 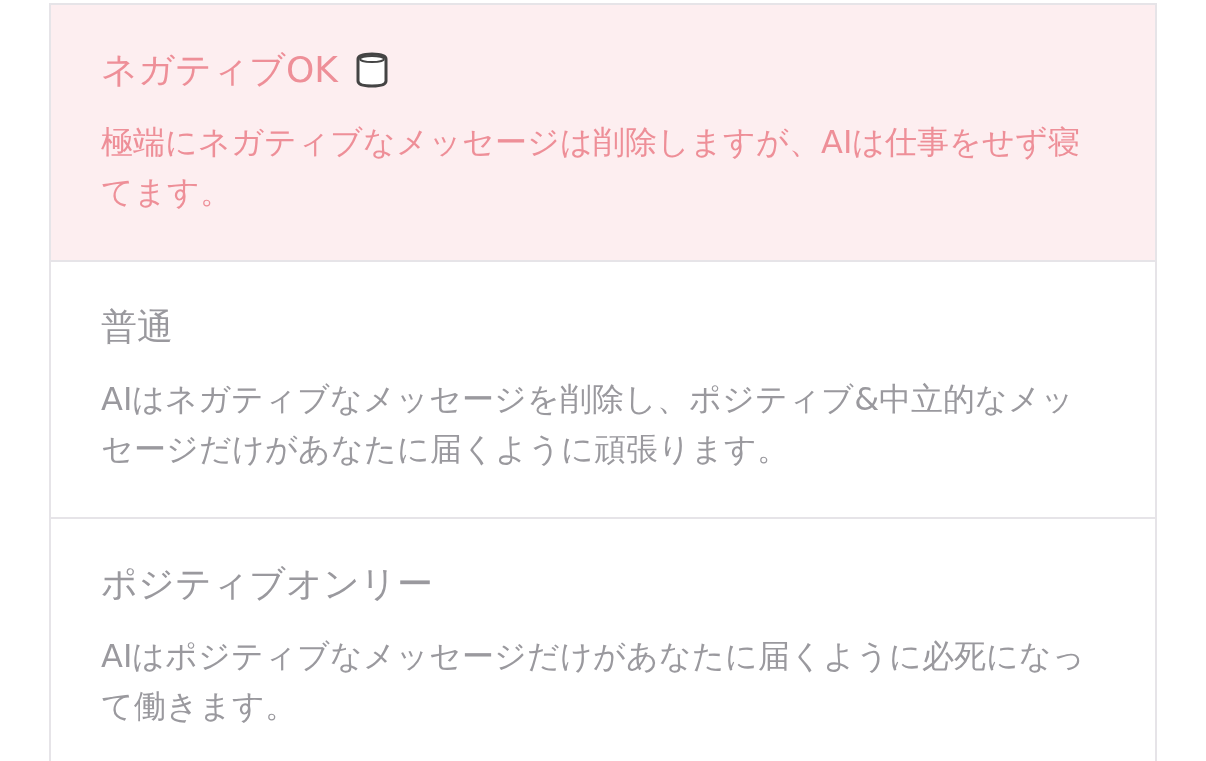 What do you see at coordinates (588, 424) in the screenshot?
I see `option-description: AIはネガティブなメッセージを削除し、ポジティブ&中立的なメッセージだけがあなたに届くように頑張ります。` at bounding box center [588, 424].